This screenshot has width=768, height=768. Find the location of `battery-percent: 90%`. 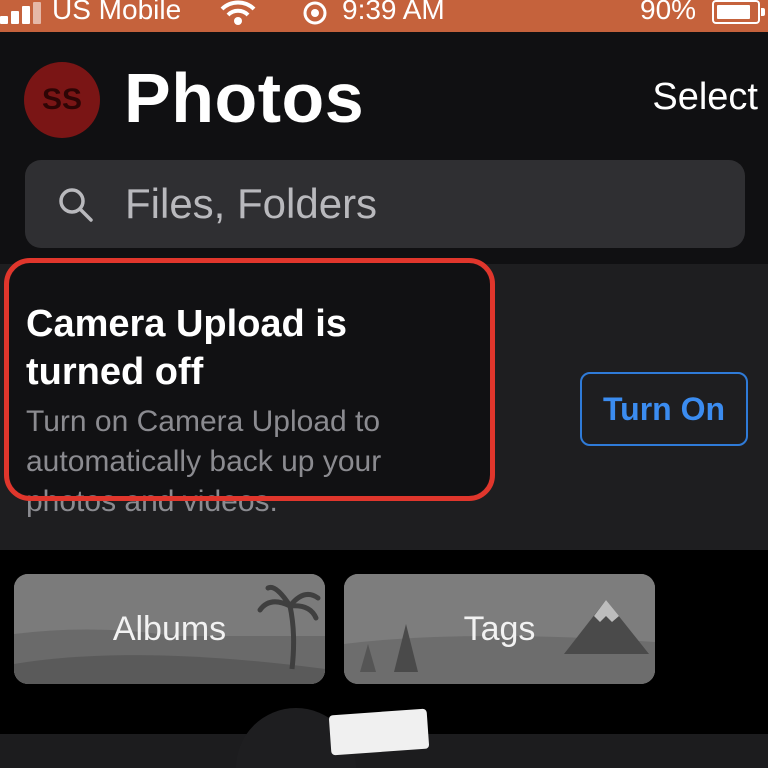

battery-percent: 90% is located at coordinates (668, 12).